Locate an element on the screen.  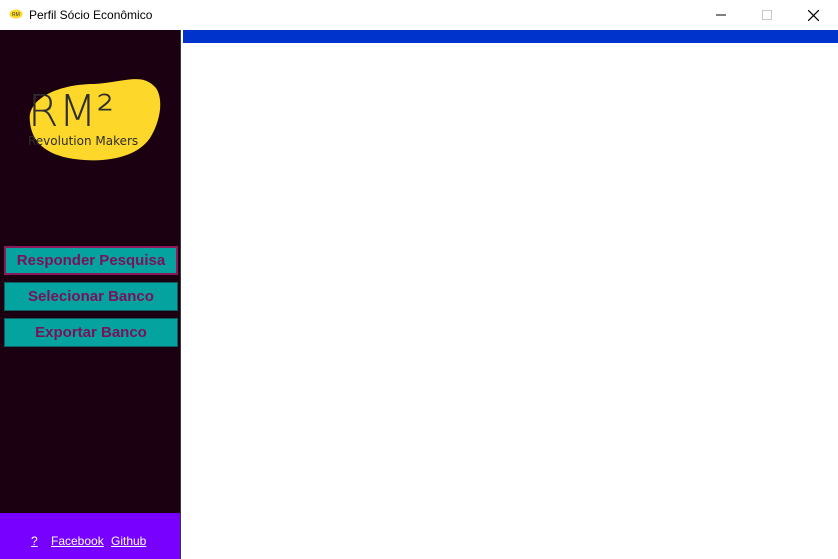
maximize-icon is located at coordinates (767, 15).